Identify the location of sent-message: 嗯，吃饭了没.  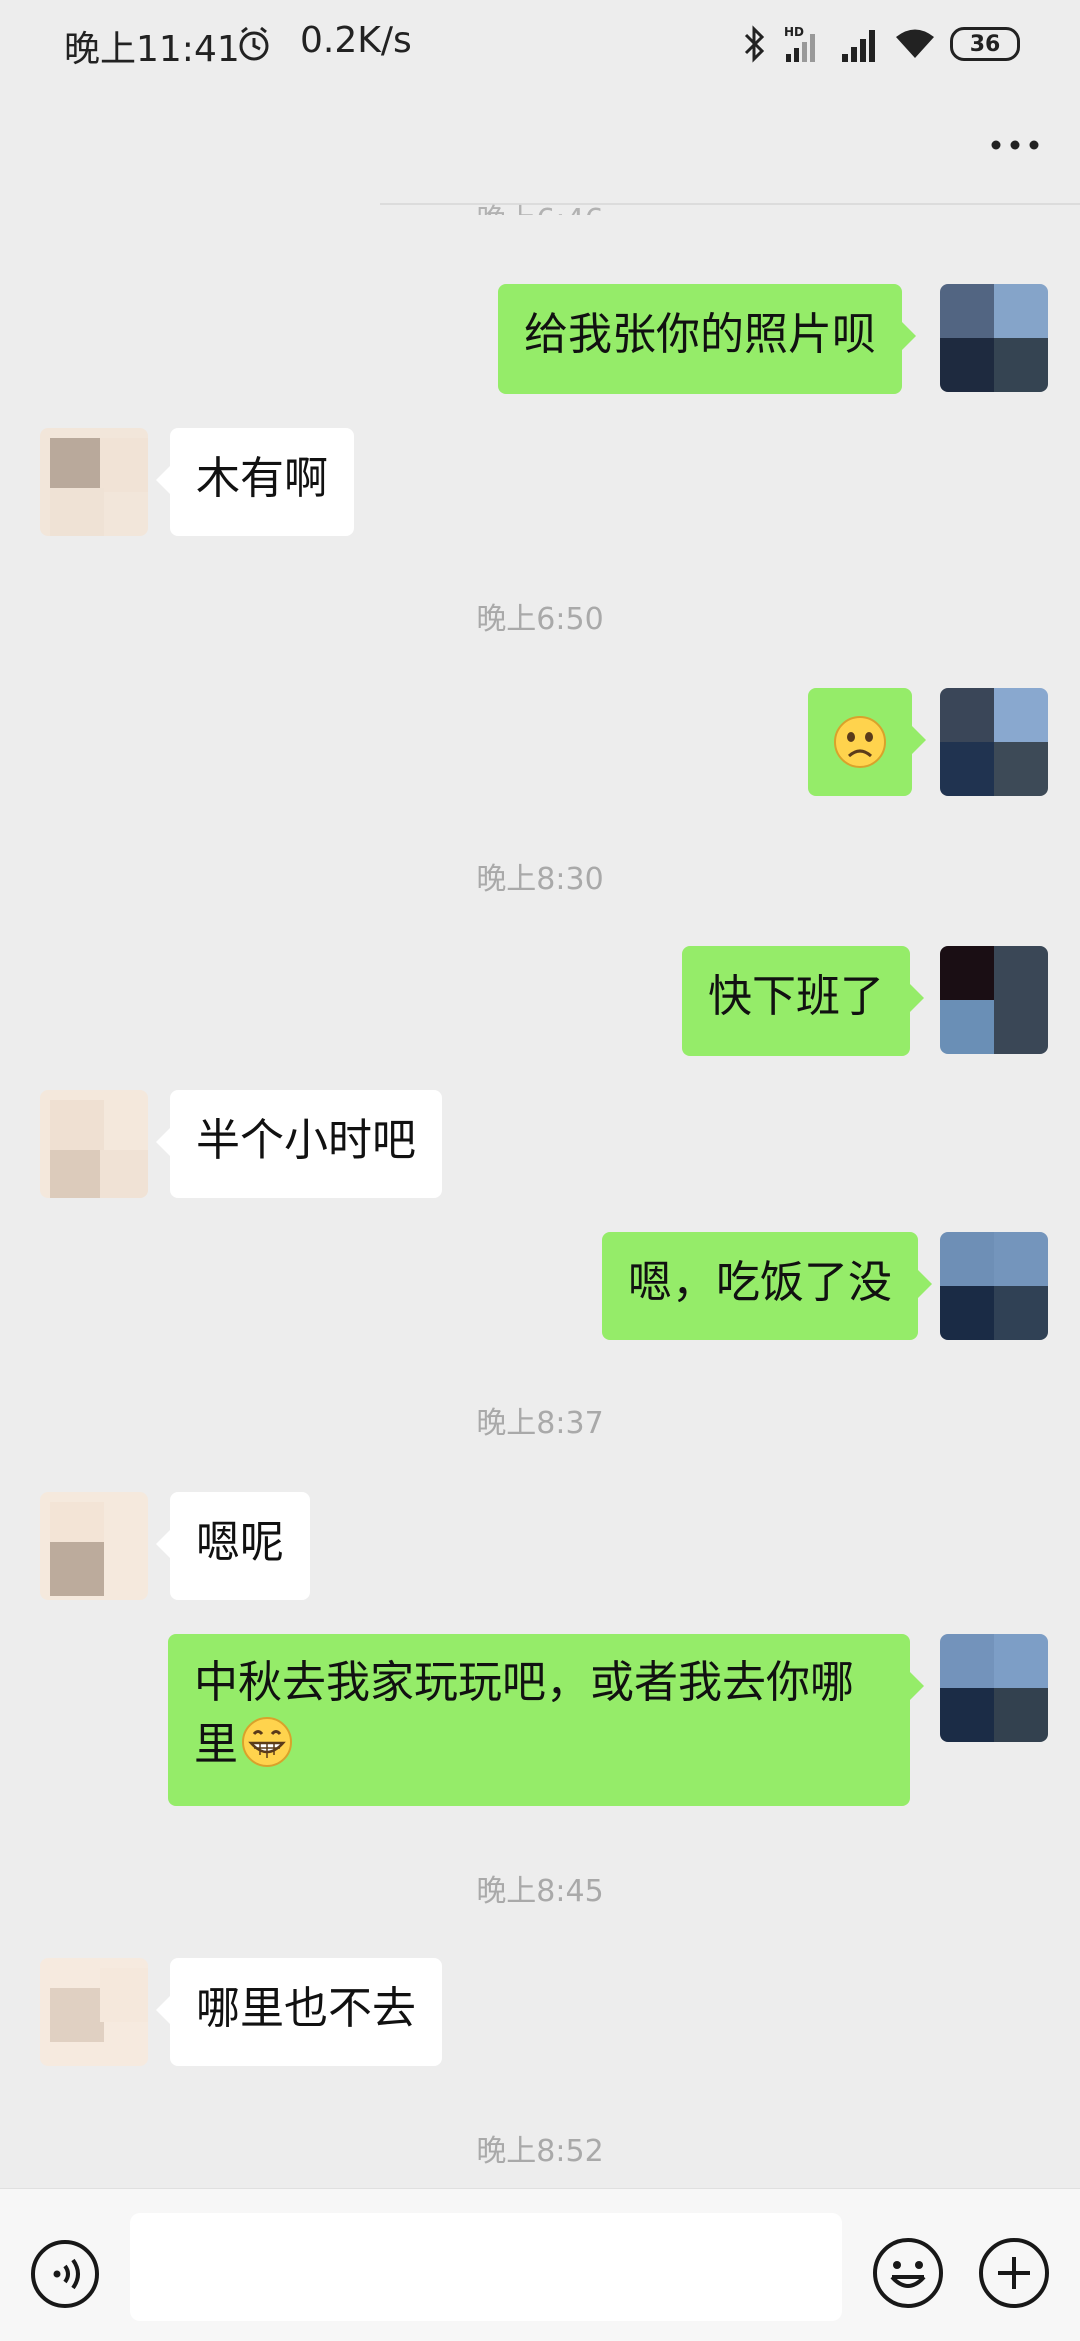
(767, 1286).